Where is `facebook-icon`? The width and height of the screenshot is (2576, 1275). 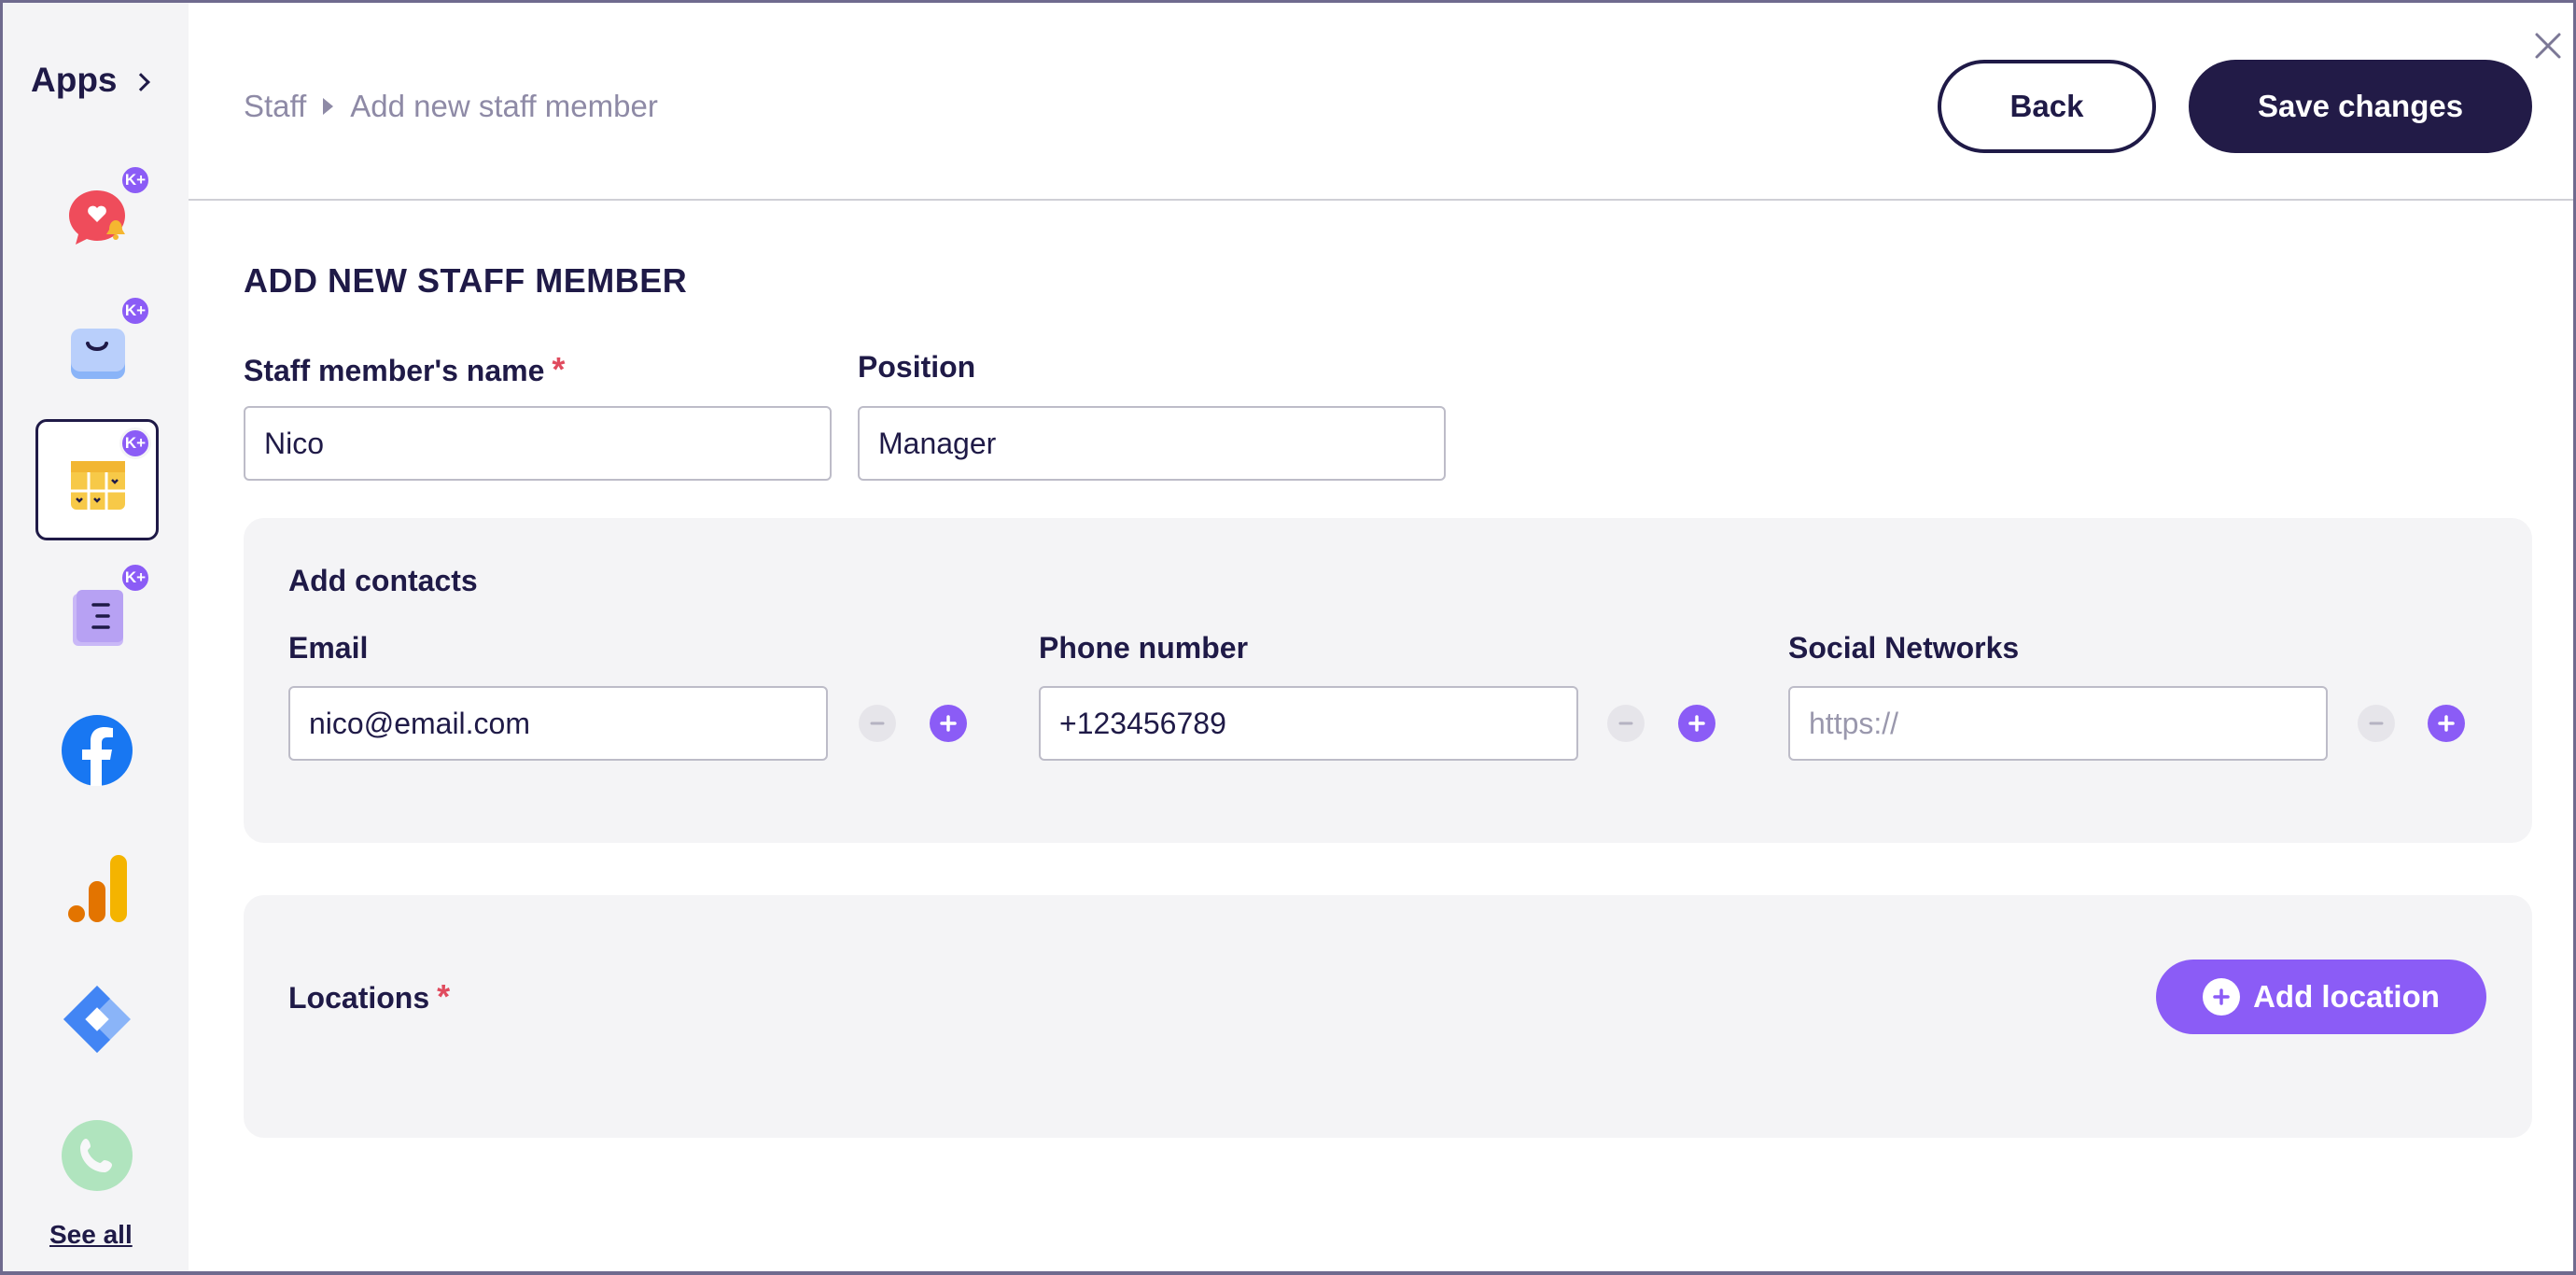 facebook-icon is located at coordinates (97, 750).